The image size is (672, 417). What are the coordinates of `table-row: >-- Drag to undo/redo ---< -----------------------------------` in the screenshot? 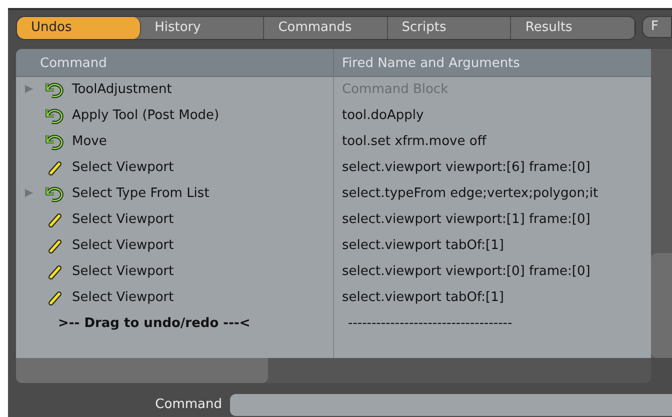 It's located at (333, 323).